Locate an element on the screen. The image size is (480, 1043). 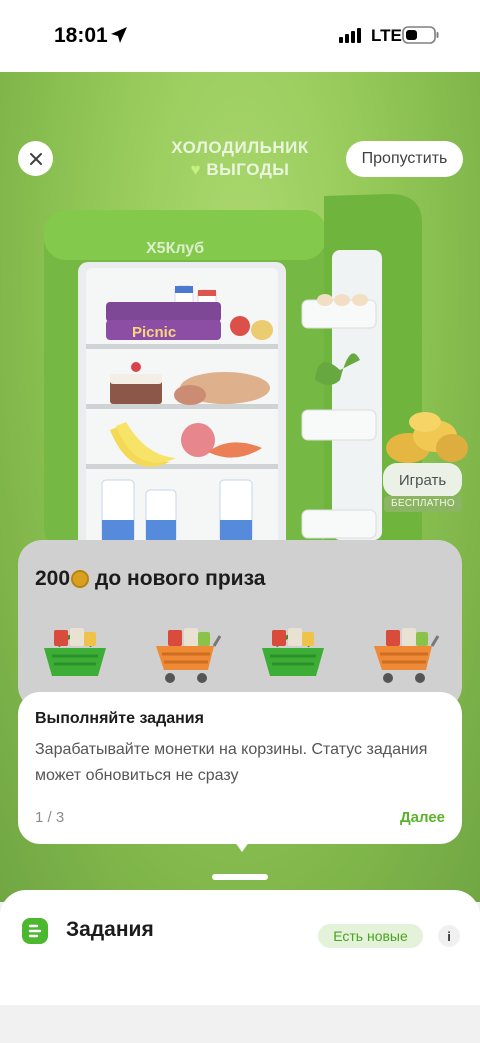
status-time: 18:01 is located at coordinates (81, 35).